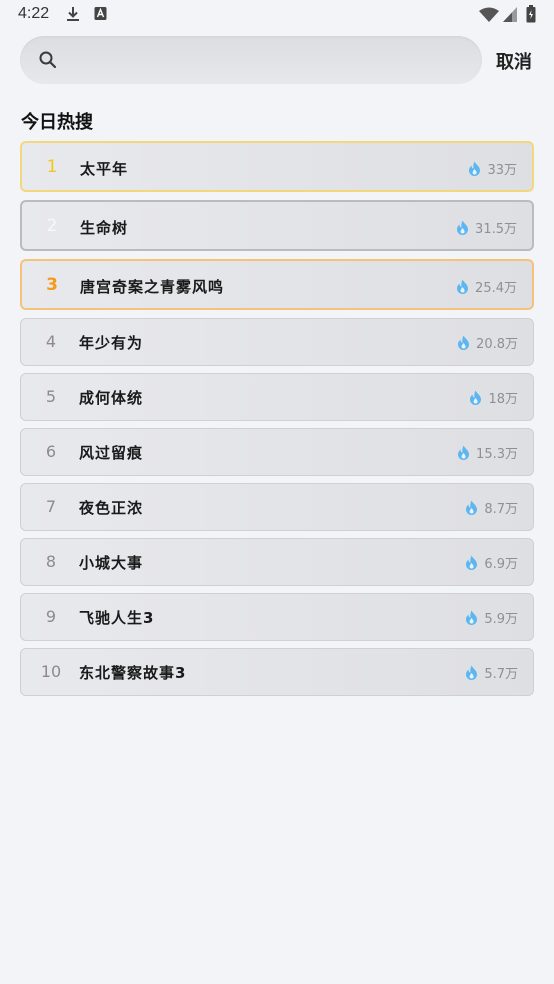 This screenshot has height=984, width=554. What do you see at coordinates (111, 563) in the screenshot?
I see `item-title: 小城大事` at bounding box center [111, 563].